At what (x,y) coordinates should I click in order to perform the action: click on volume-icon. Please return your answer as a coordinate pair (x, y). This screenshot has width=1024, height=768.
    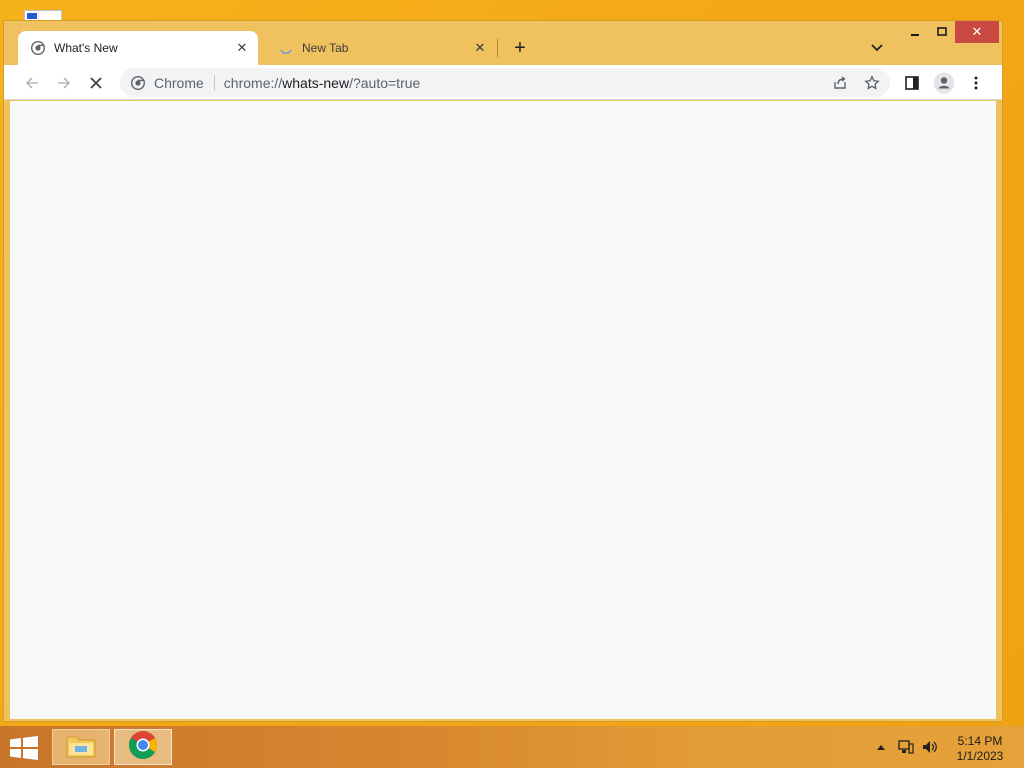
    Looking at the image, I should click on (930, 747).